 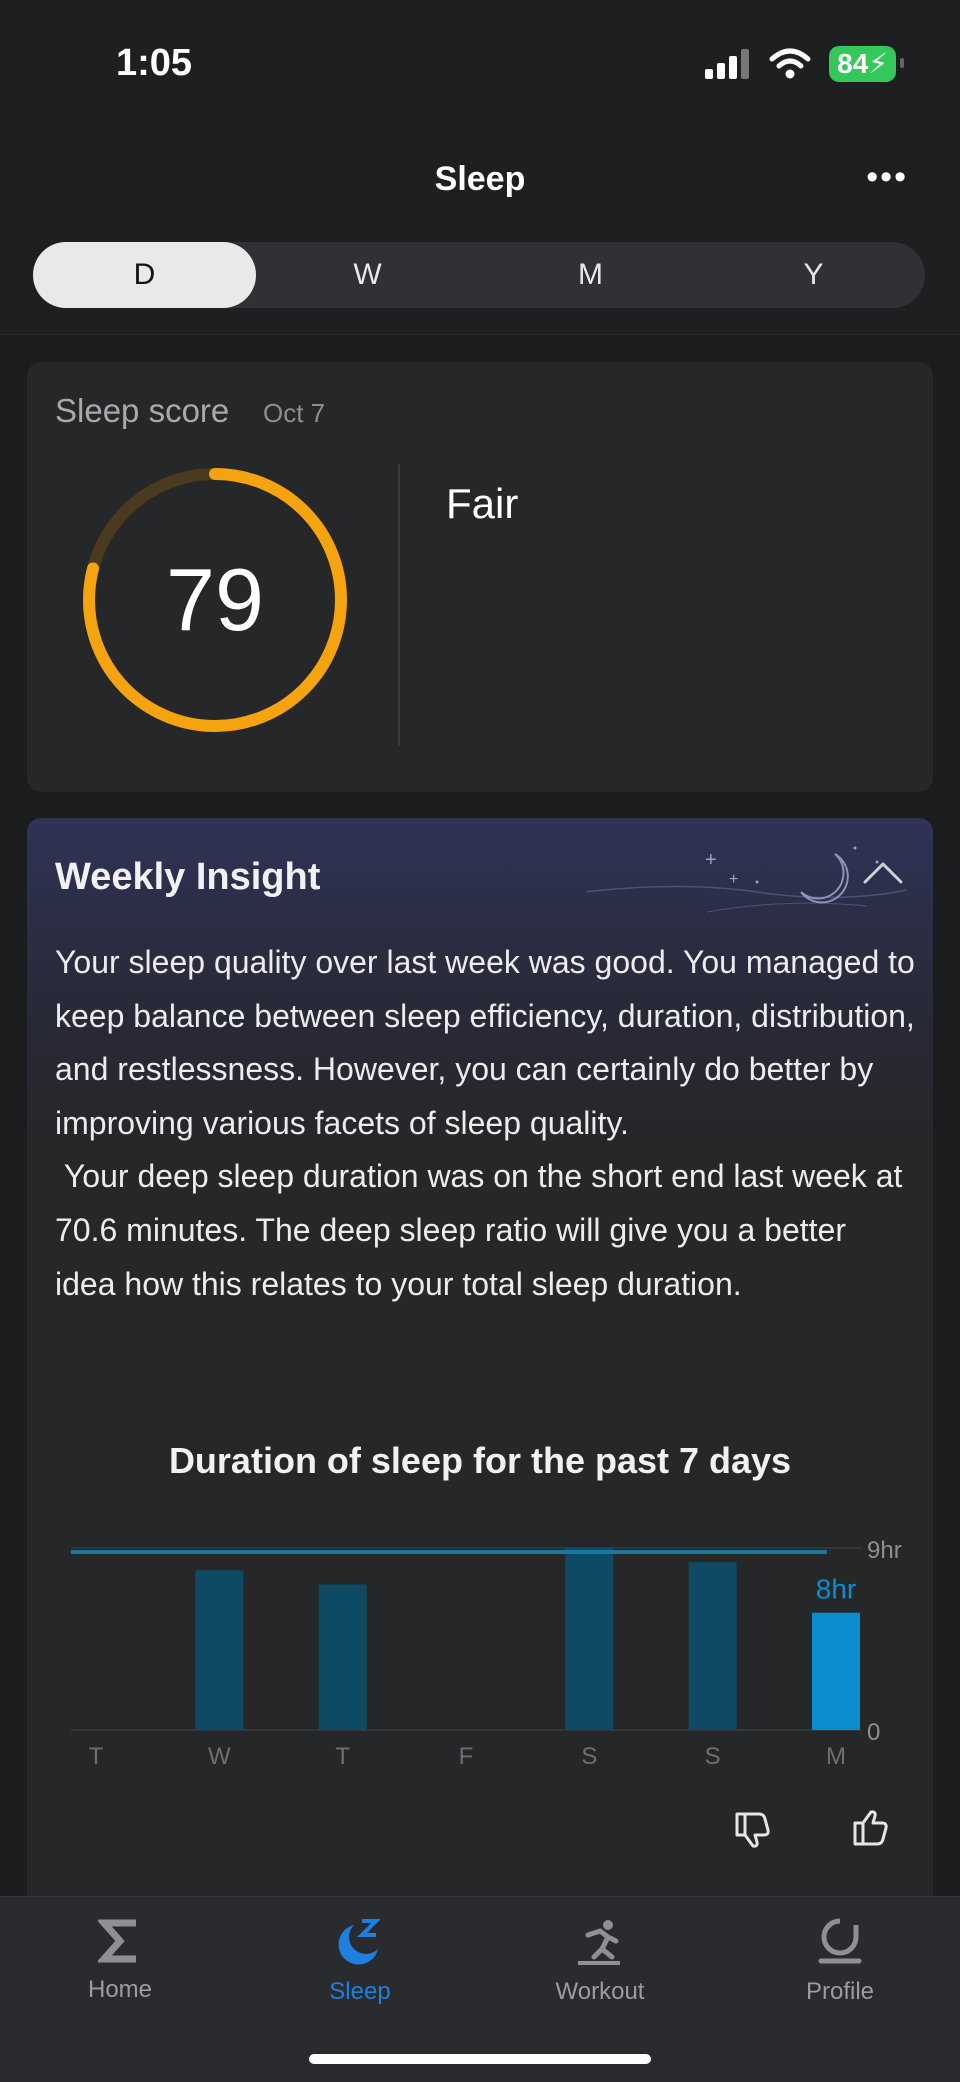 What do you see at coordinates (480, 1653) in the screenshot?
I see `sleep-duration-chart: 9hr 0 T W T F S S 8hr M` at bounding box center [480, 1653].